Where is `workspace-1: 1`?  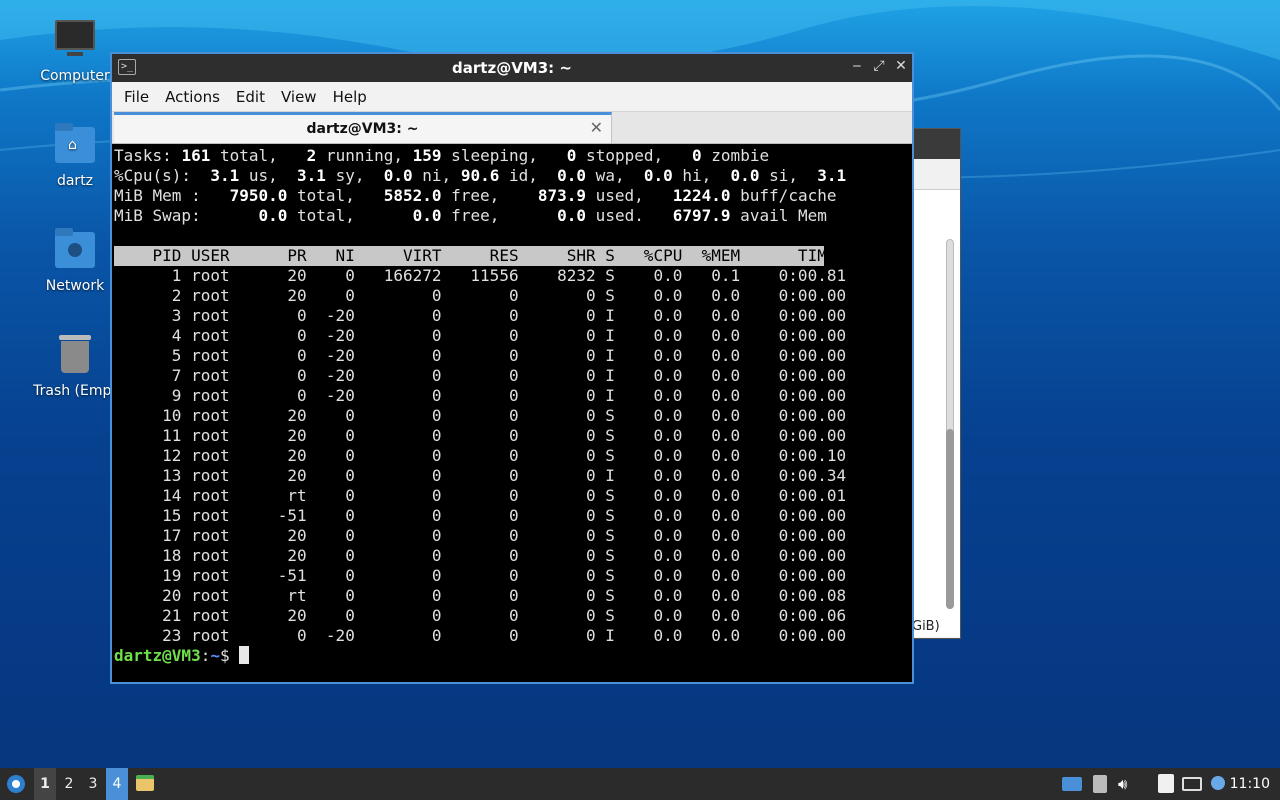
workspace-1: 1 is located at coordinates (45, 784).